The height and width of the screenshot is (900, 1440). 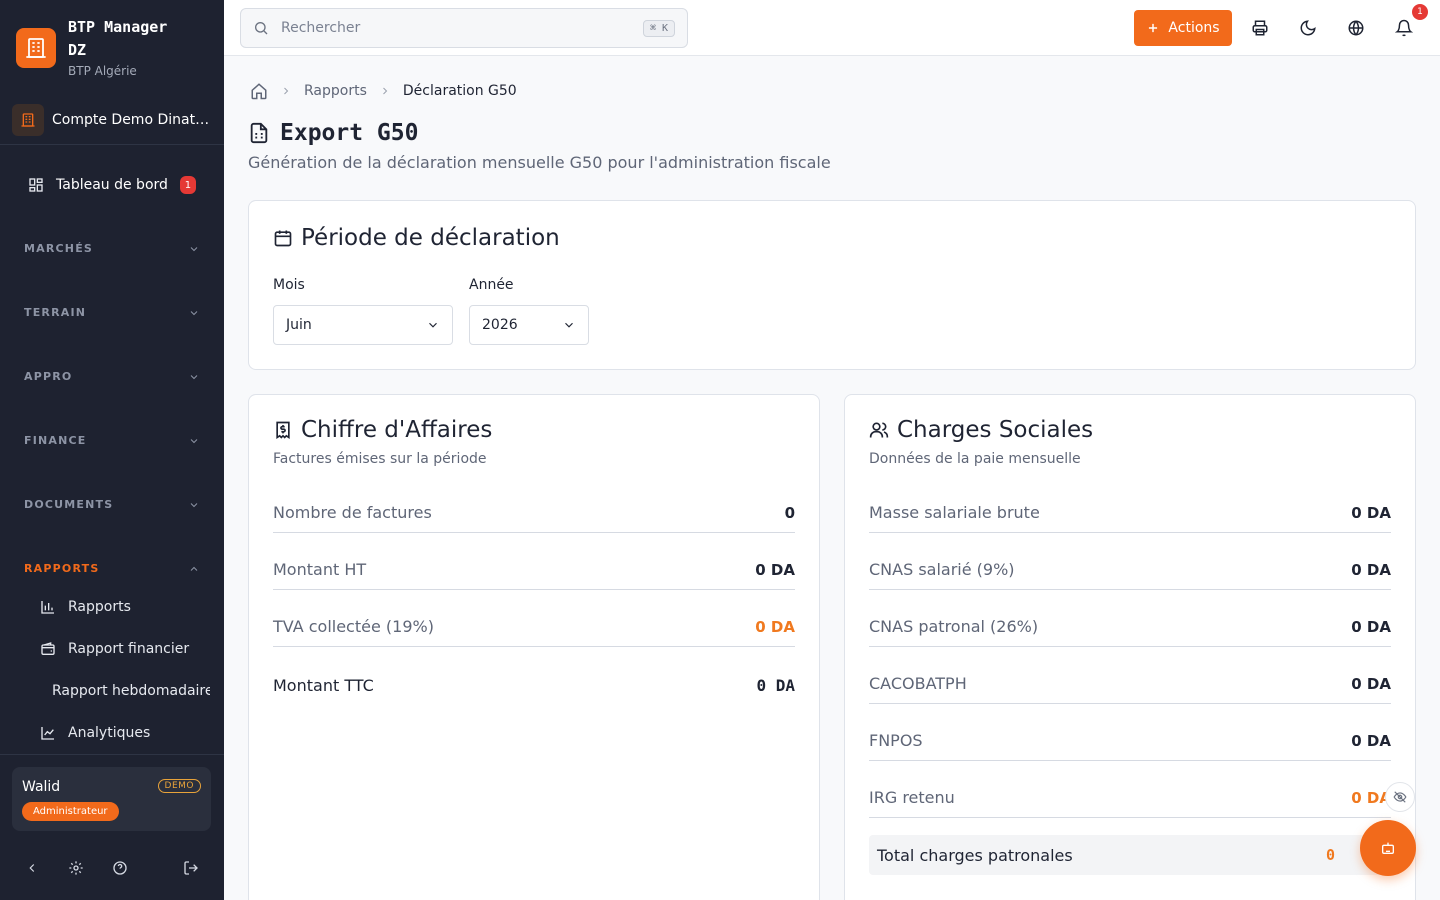 What do you see at coordinates (397, 430) in the screenshot?
I see `card-title-text: Chiffre d'Affaires` at bounding box center [397, 430].